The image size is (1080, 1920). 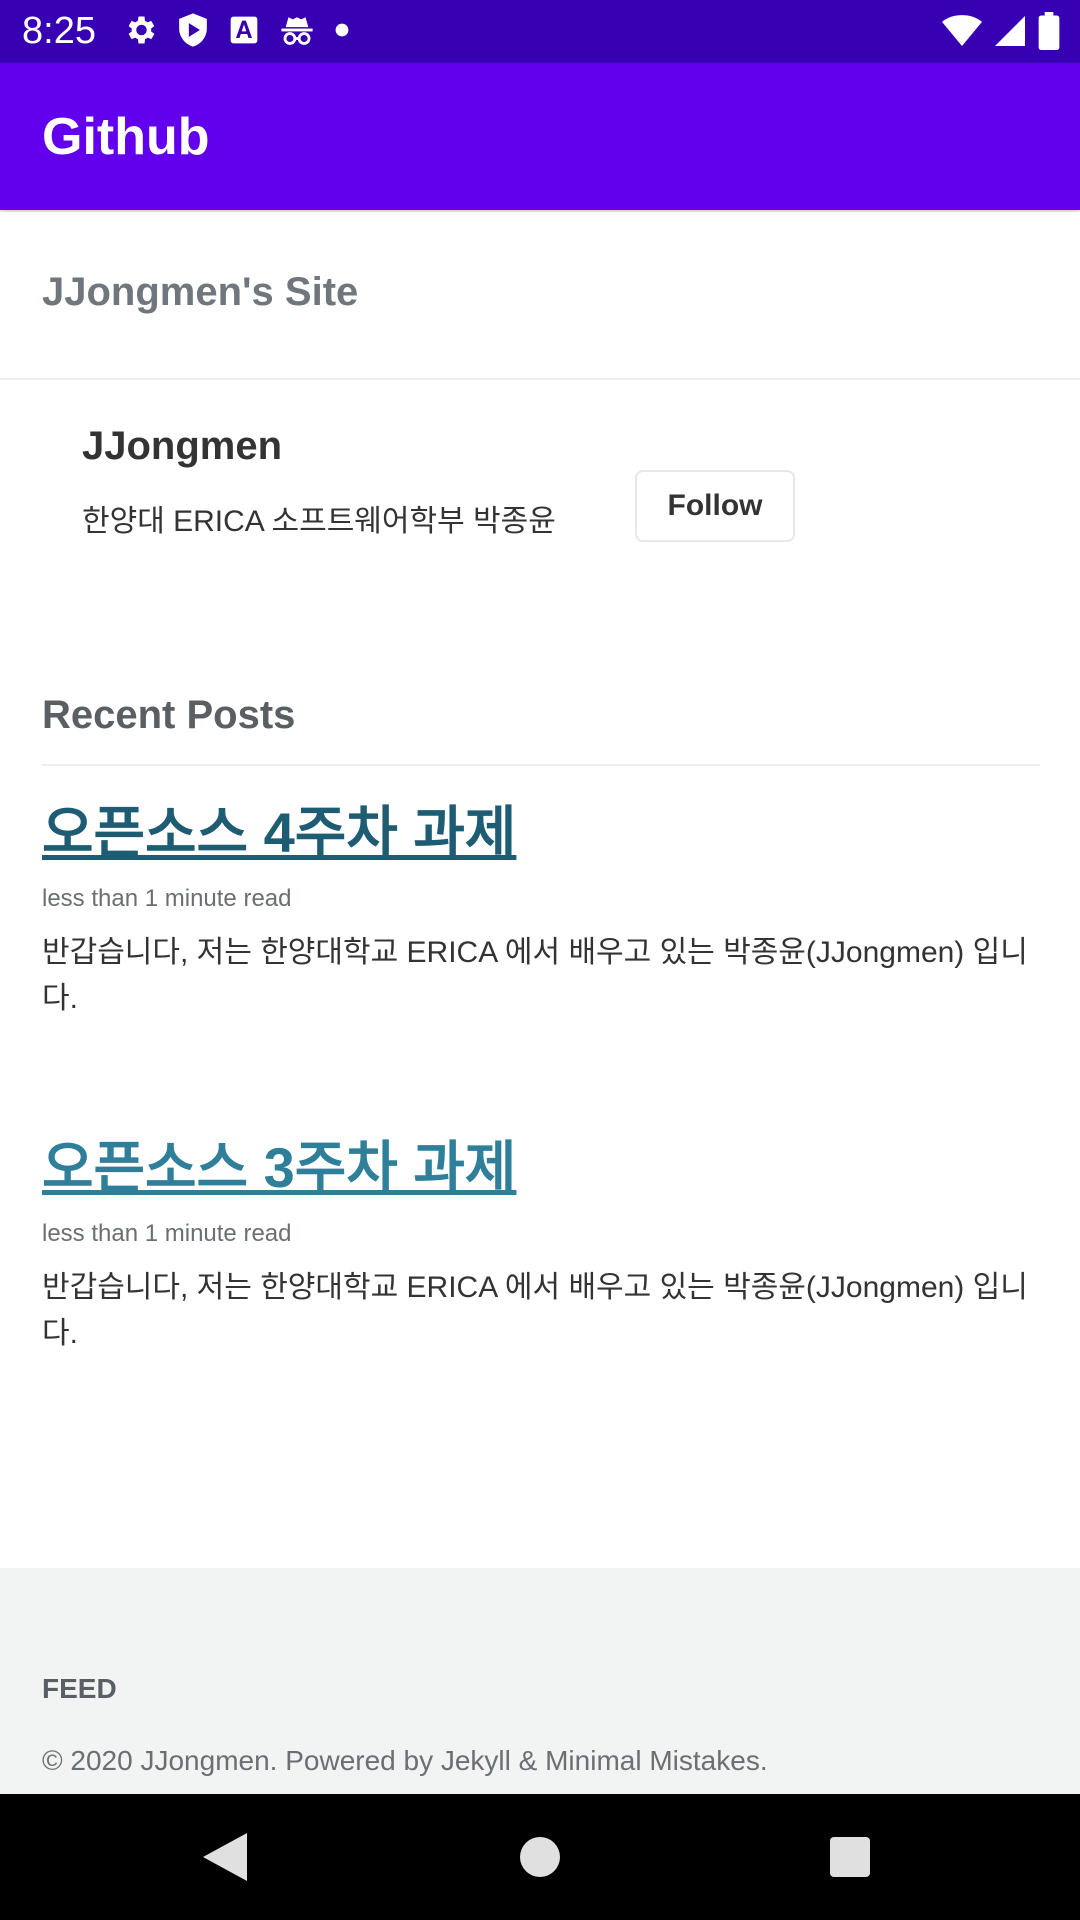 I want to click on post-title-link: 오픈소스 4주차 과제, so click(x=279, y=833).